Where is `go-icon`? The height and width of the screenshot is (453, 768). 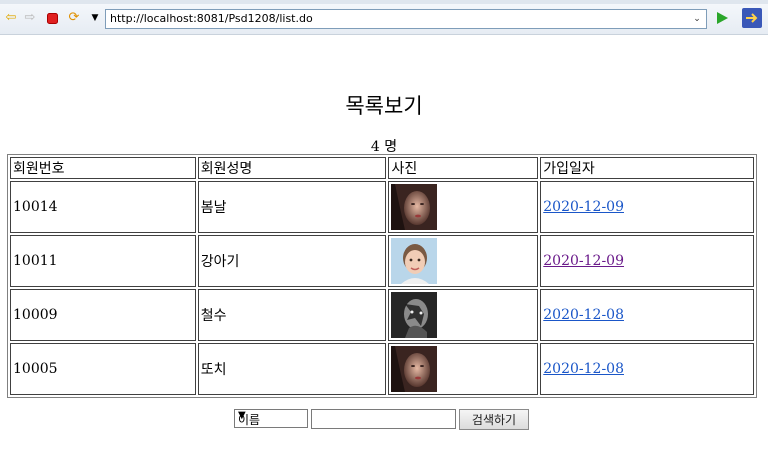 go-icon is located at coordinates (722, 18).